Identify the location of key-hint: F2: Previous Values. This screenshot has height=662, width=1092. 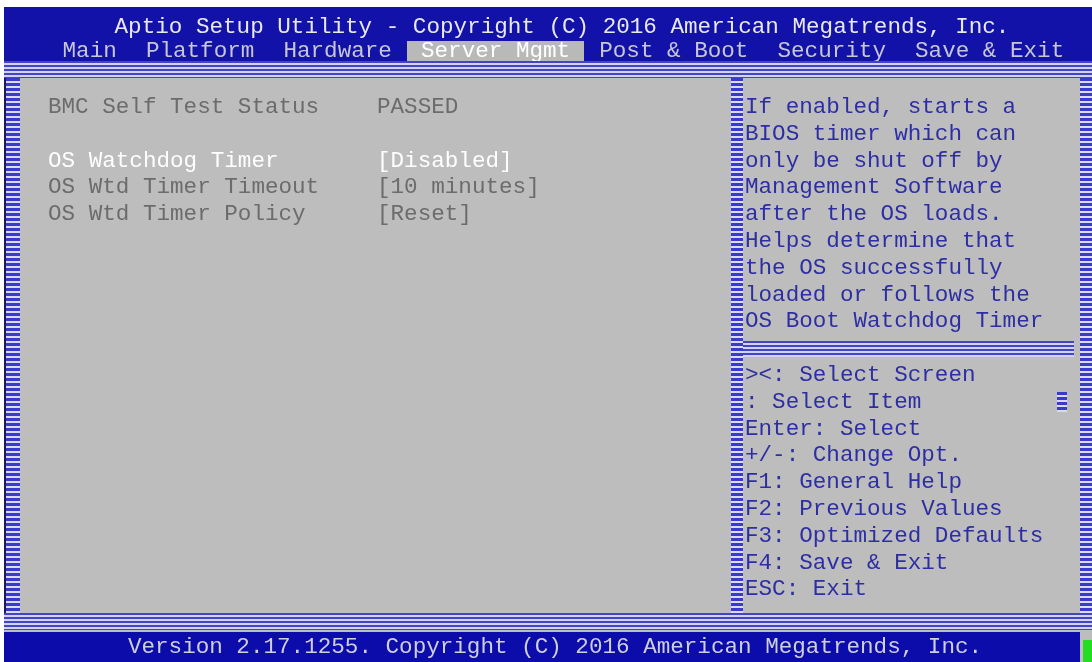
(874, 509).